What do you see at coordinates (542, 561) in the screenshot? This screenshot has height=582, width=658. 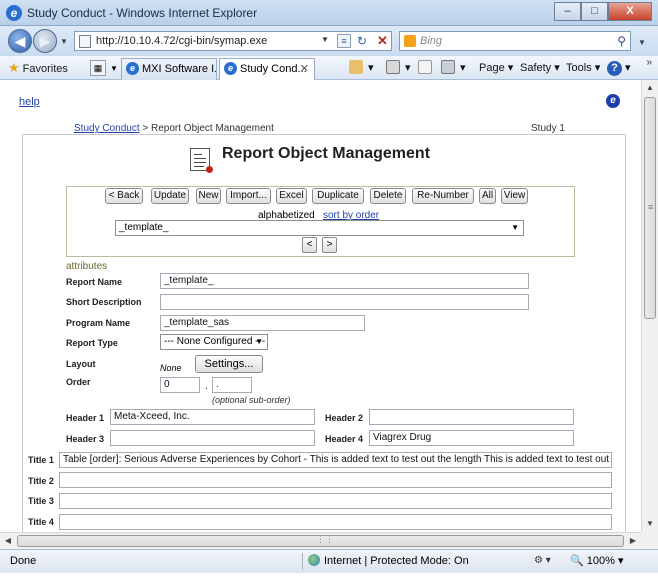 I see `addons-icon: ⚙ ▾` at bounding box center [542, 561].